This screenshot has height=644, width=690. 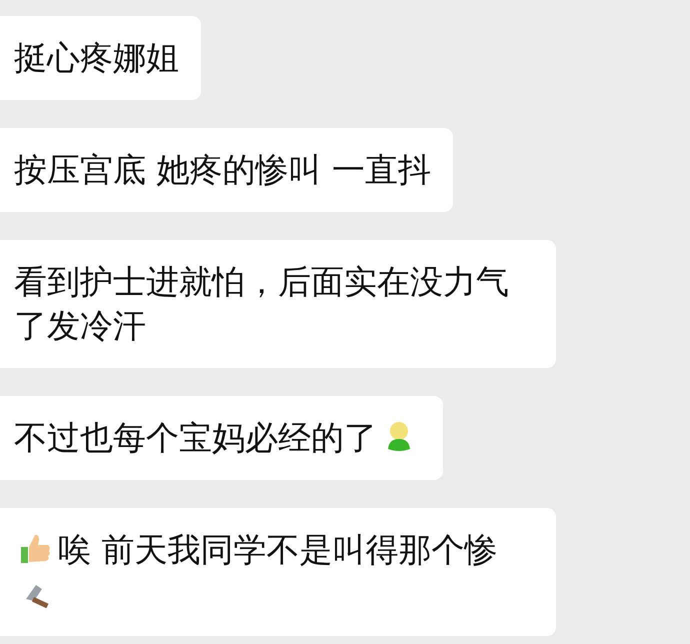 What do you see at coordinates (195, 437) in the screenshot?
I see `message-text: 不过也每个宝妈必经的了` at bounding box center [195, 437].